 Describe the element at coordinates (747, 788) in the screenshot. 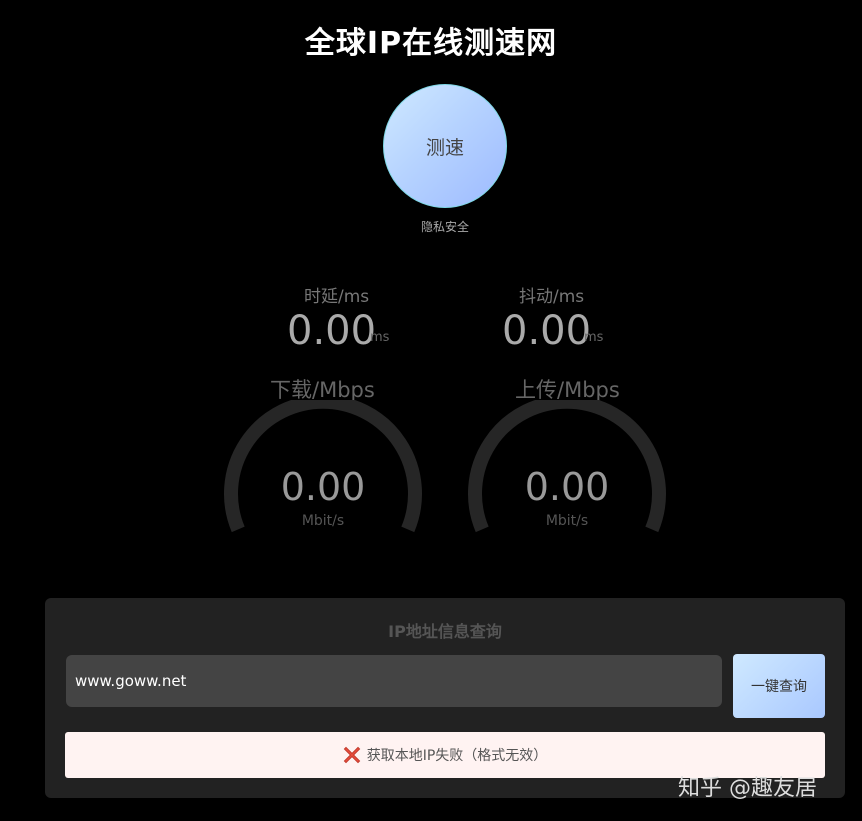

I see `watermark: 知乎 @趣友居` at that location.